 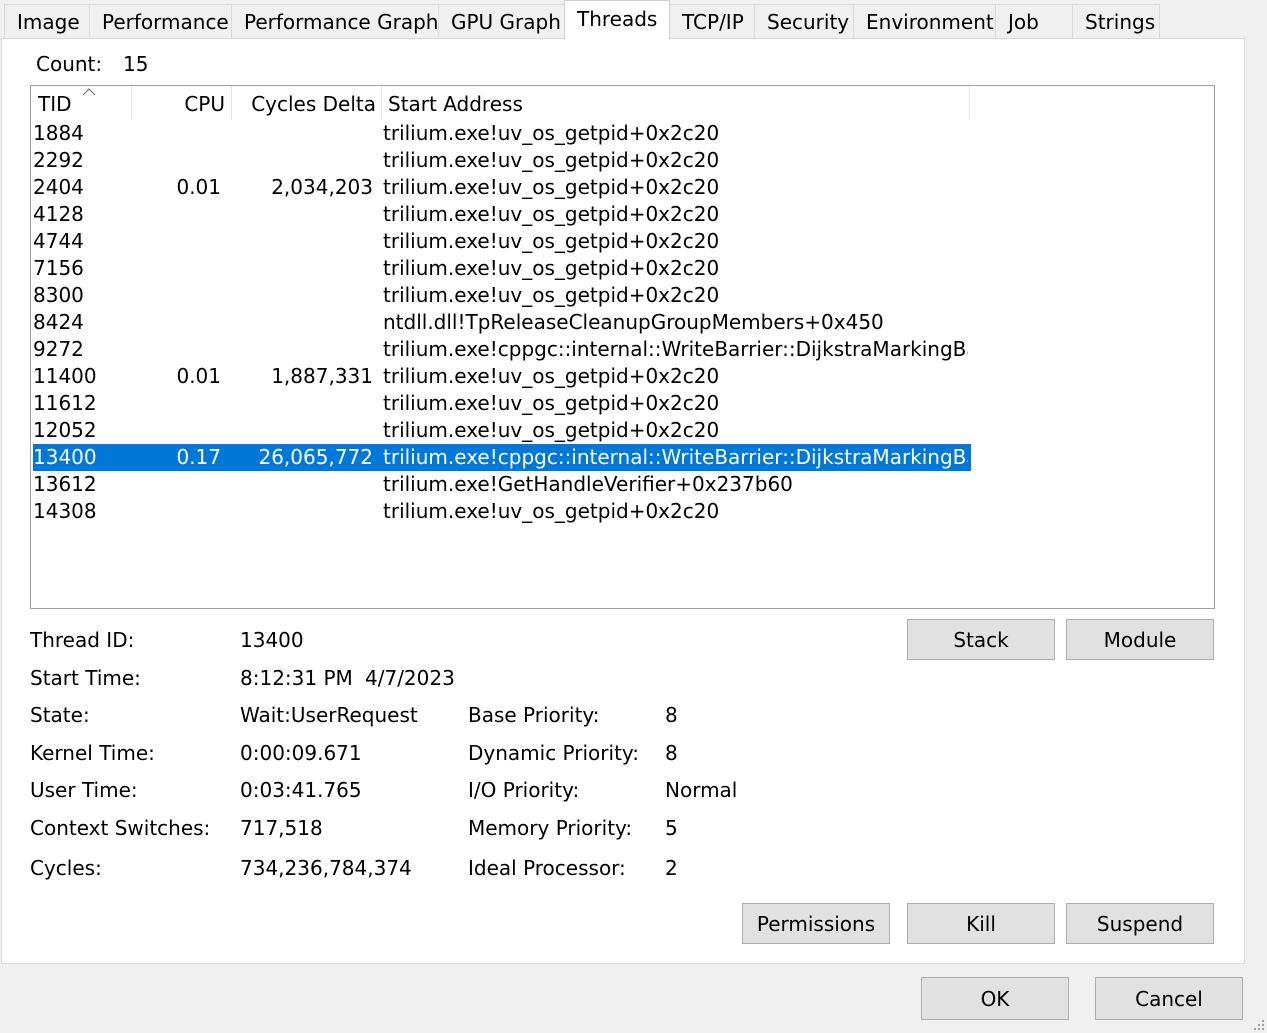 I want to click on permissions-button: Permissions, so click(x=816, y=923).